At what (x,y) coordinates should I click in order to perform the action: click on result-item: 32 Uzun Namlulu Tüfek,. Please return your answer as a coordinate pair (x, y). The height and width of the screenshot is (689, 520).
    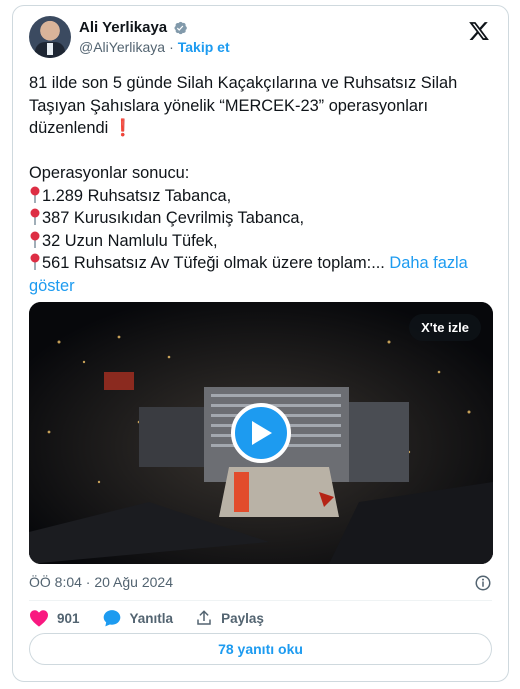
    Looking at the image, I should click on (130, 240).